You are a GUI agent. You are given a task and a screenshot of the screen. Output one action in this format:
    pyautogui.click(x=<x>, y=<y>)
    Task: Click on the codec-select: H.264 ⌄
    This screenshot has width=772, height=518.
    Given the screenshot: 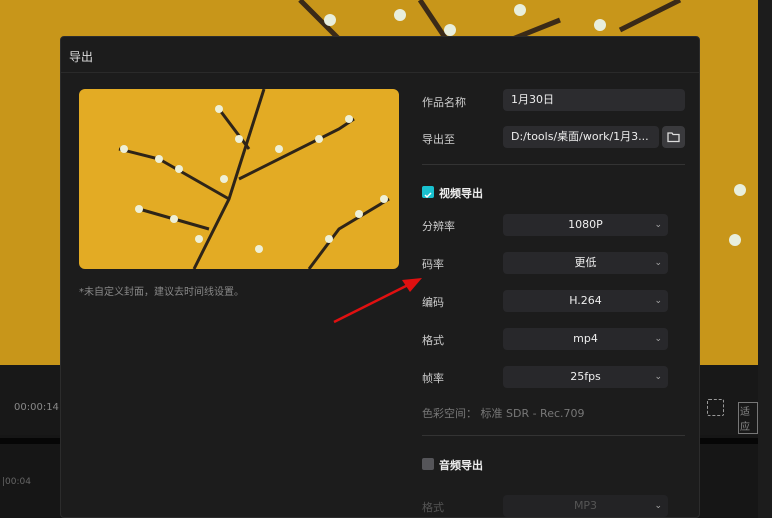 What is the action you would take?
    pyautogui.click(x=585, y=301)
    